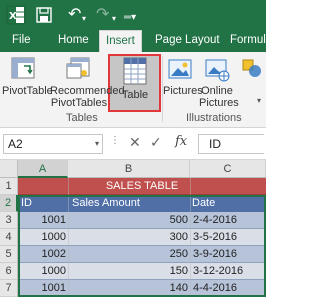  I want to click on cancel-icon: ✕, so click(135, 142).